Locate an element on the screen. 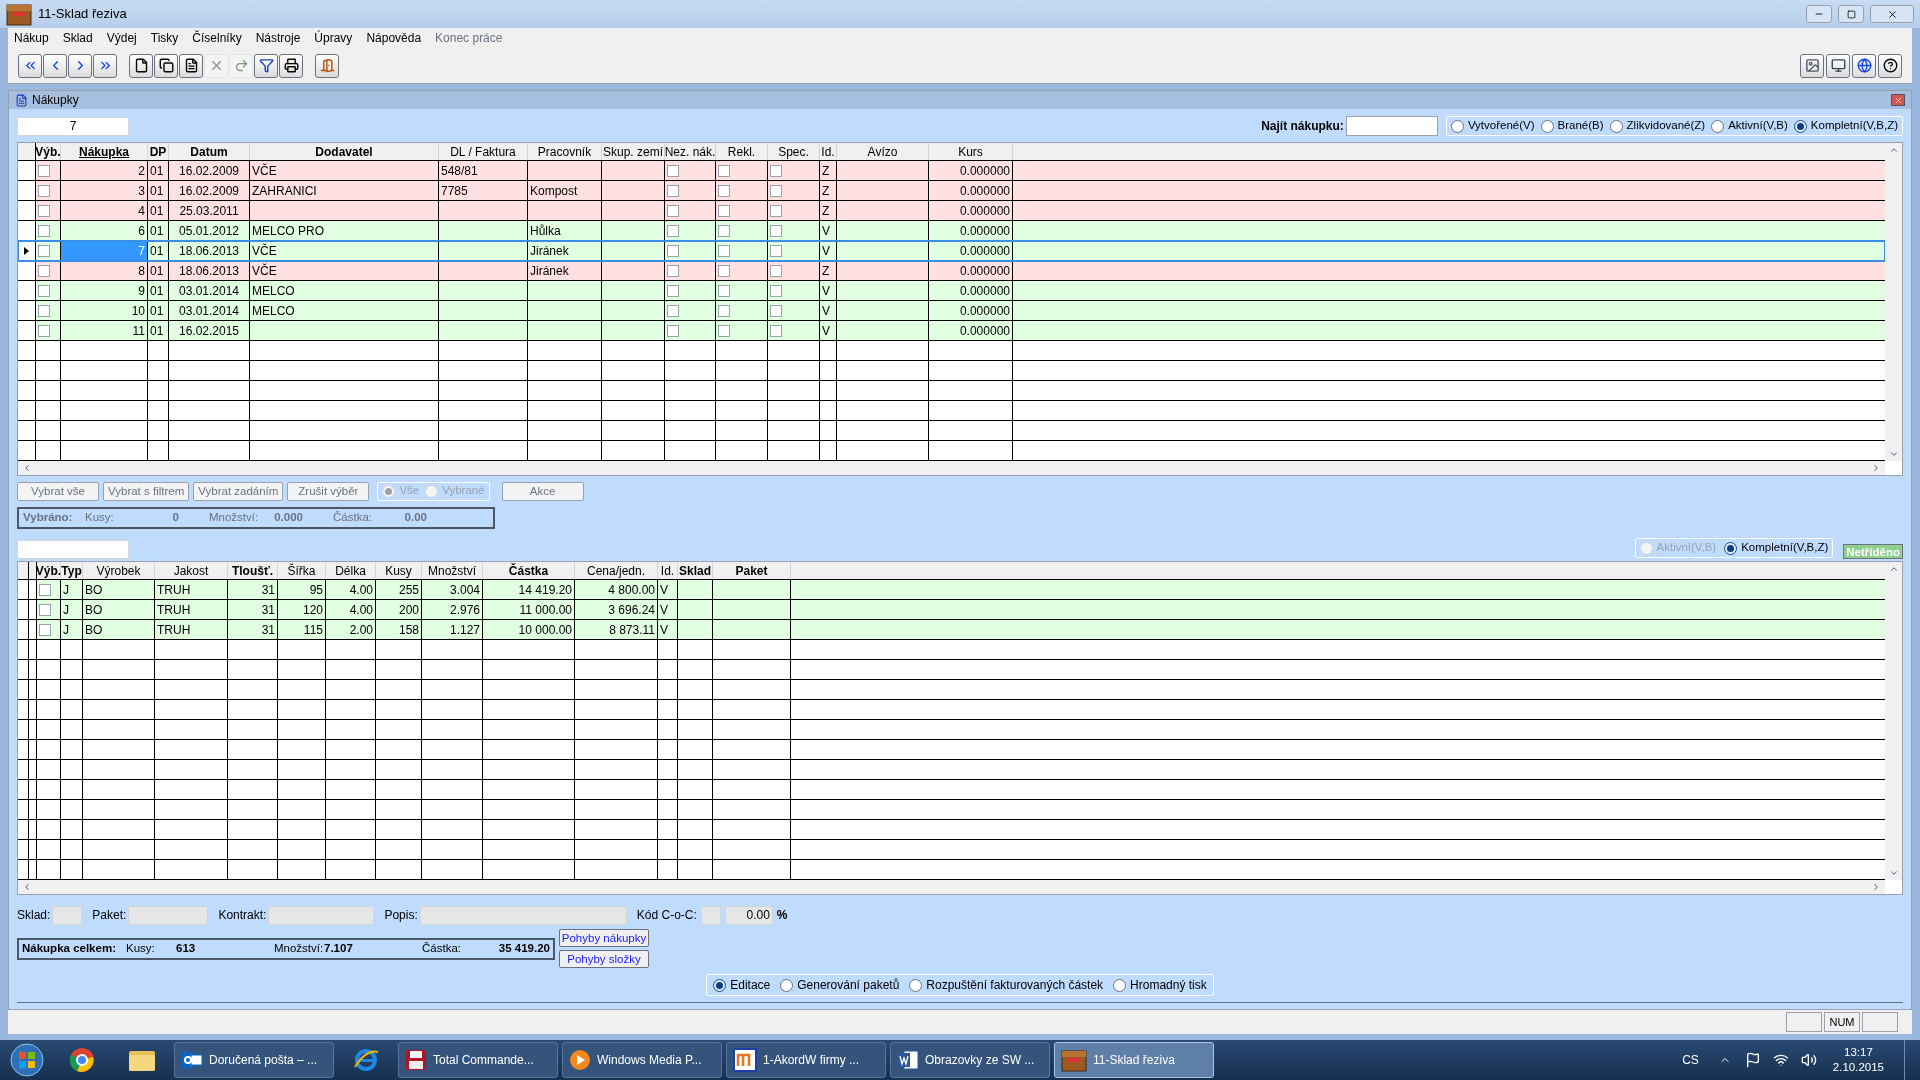 This screenshot has width=1920, height=1080. column-header: Cena/jedn. is located at coordinates (616, 570).